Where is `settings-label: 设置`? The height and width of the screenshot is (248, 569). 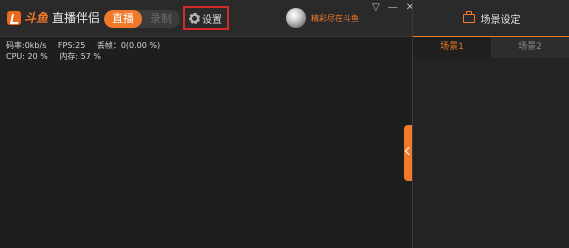 settings-label: 设置 is located at coordinates (212, 20).